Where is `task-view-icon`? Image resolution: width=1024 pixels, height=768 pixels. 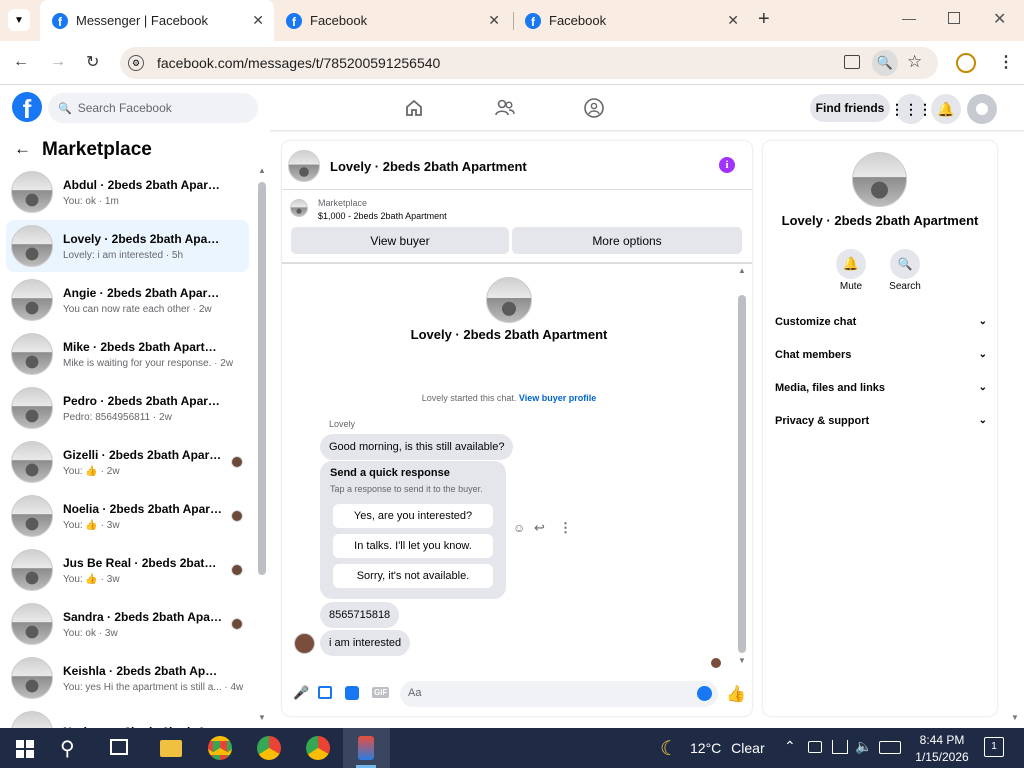
task-view-icon is located at coordinates (119, 747).